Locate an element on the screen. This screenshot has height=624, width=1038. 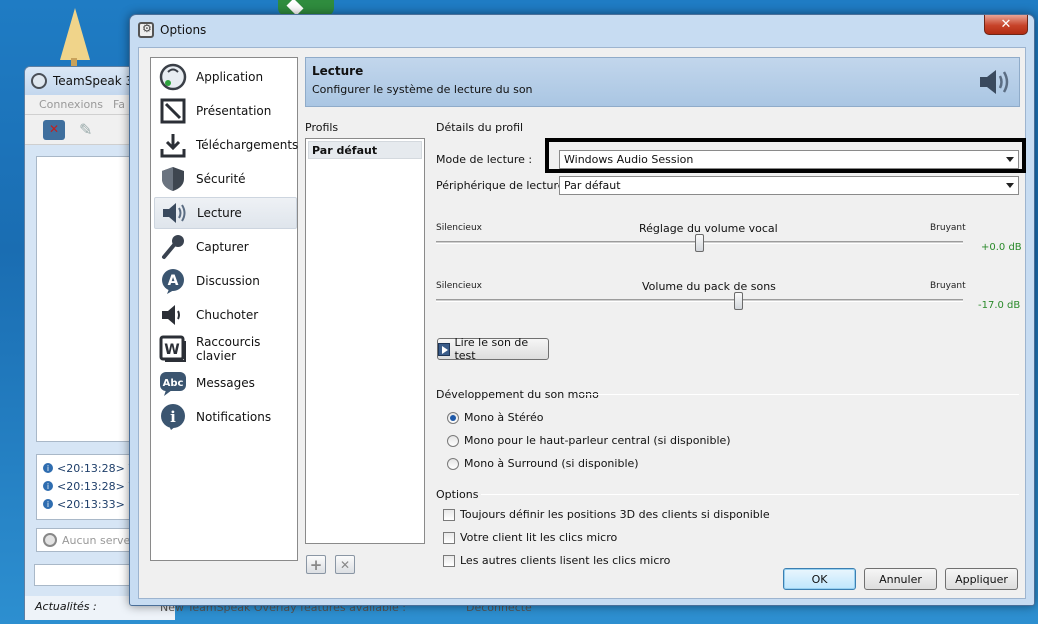
nav-item-capture: Capturer is located at coordinates (225, 247).